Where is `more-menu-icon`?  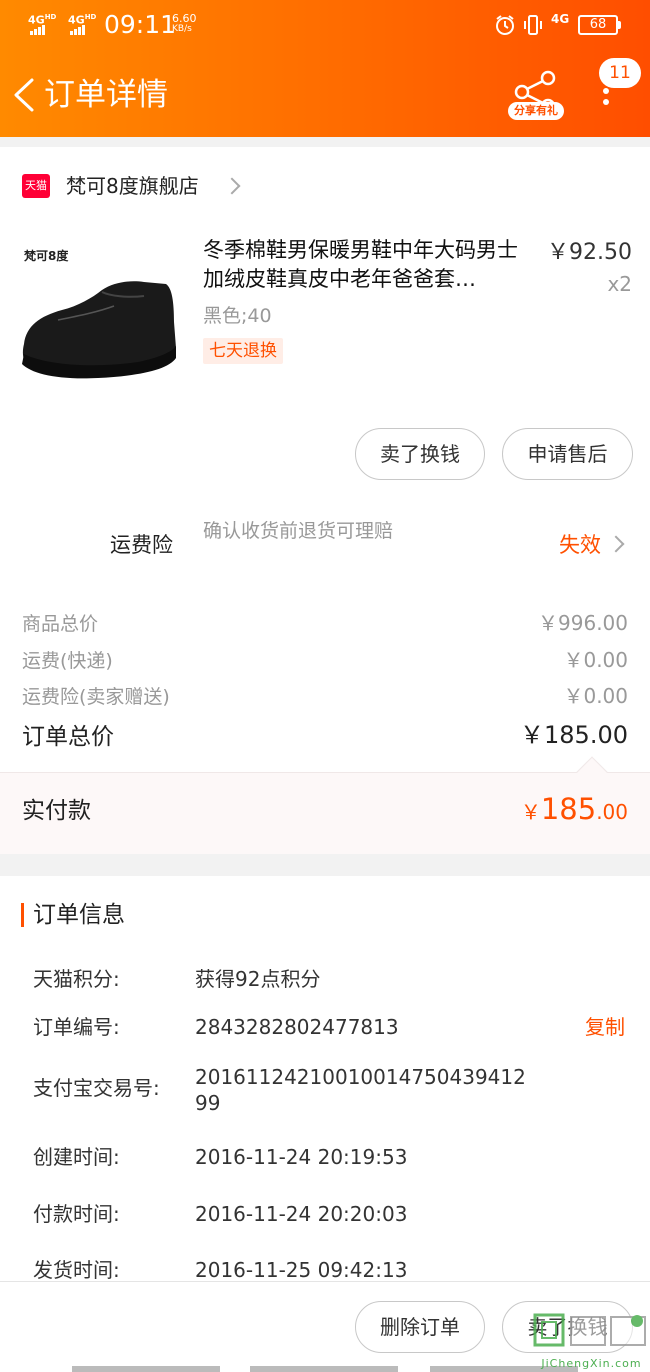
more-menu-icon is located at coordinates (606, 99).